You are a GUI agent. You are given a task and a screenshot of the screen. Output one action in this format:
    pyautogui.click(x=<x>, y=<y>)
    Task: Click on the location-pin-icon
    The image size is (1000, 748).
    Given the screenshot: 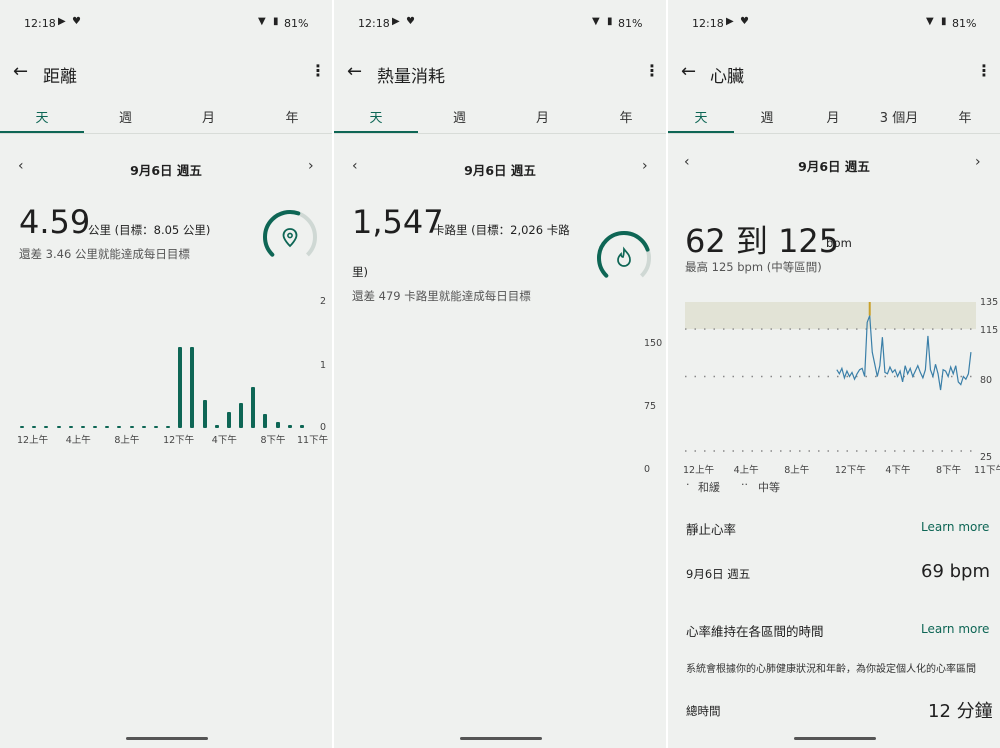 What is the action you would take?
    pyautogui.click(x=290, y=238)
    